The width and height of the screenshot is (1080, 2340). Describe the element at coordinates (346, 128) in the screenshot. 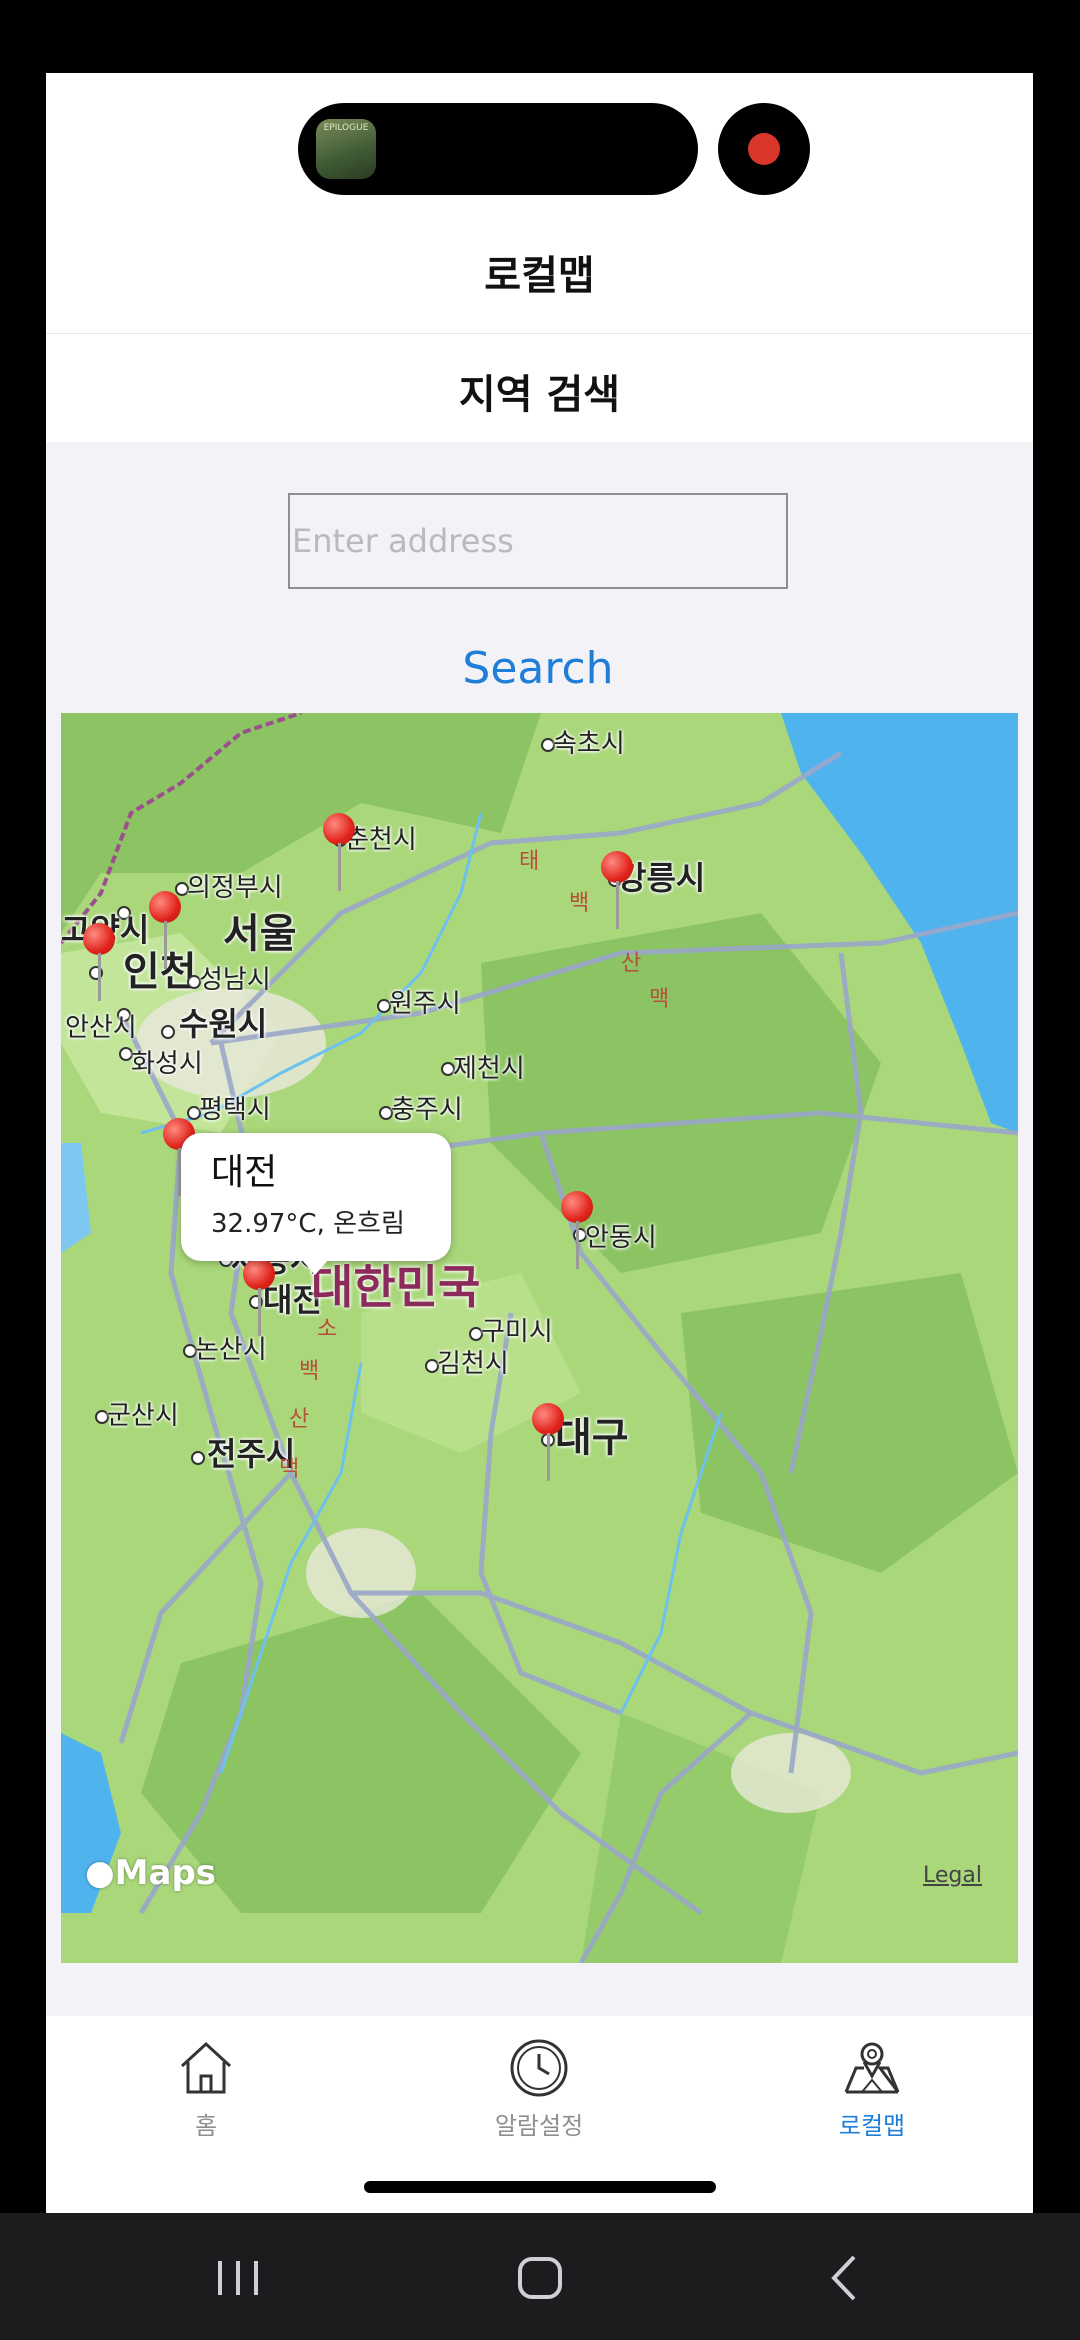

I see `media-thumbnail-label: EPILOGUE` at that location.